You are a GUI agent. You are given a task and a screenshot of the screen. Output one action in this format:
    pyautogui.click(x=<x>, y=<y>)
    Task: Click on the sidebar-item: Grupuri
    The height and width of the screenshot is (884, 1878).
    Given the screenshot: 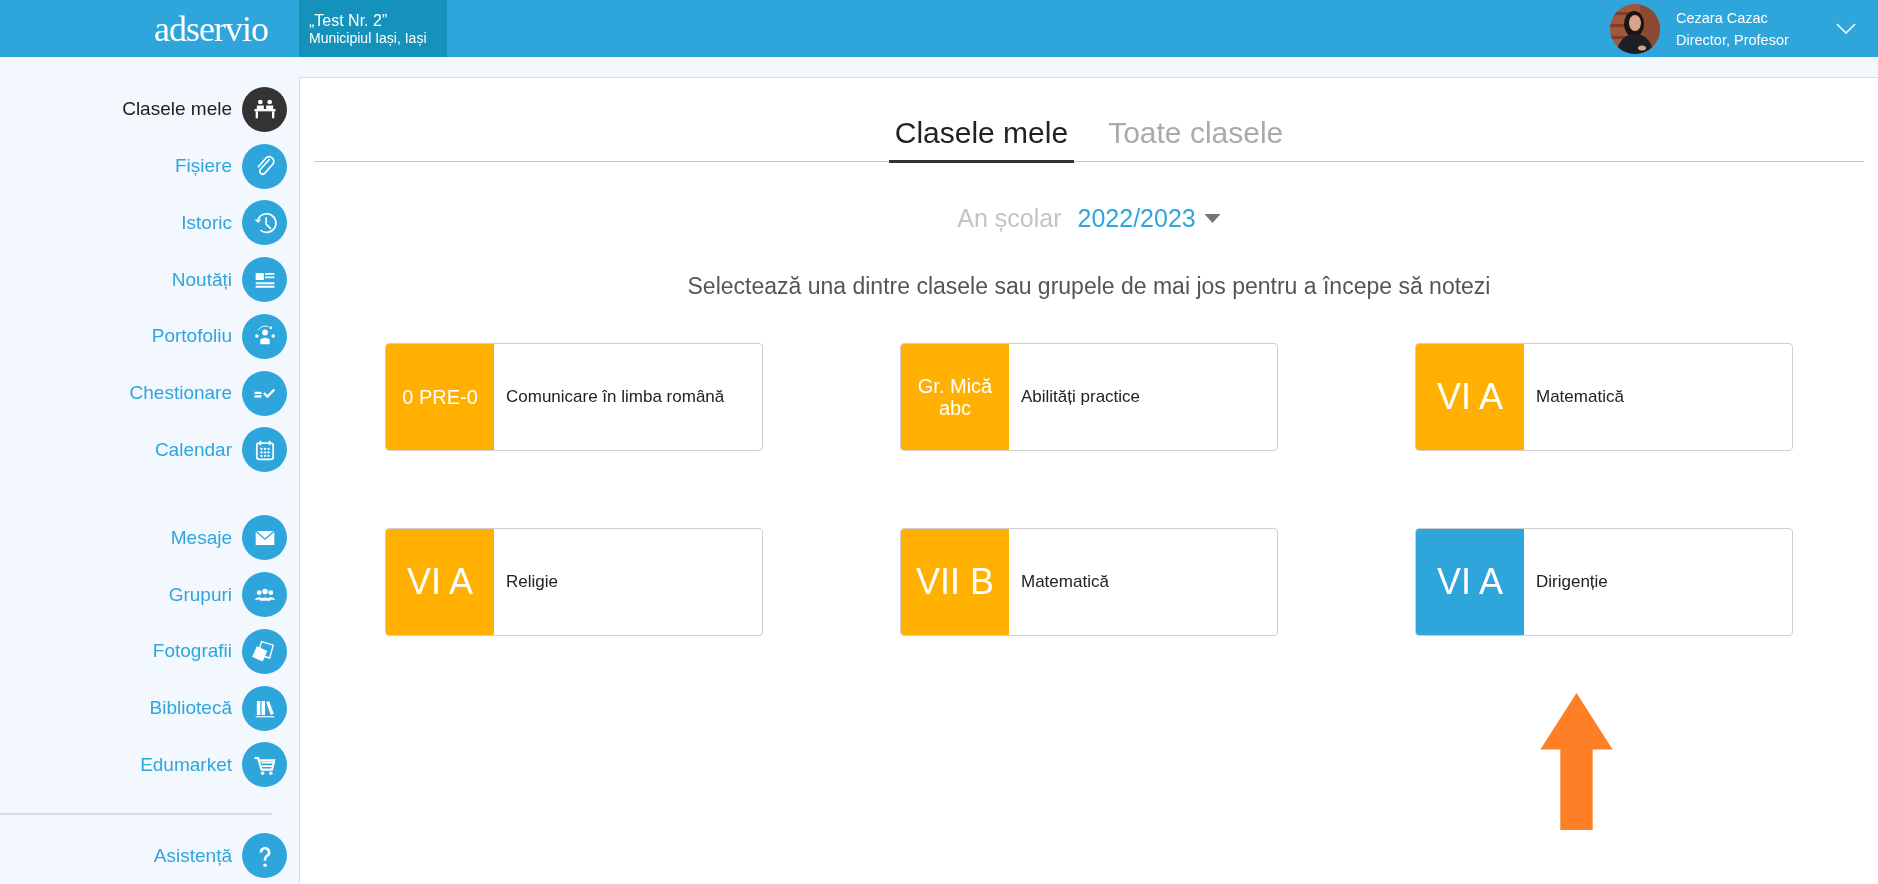 What is the action you would take?
    pyautogui.click(x=227, y=595)
    